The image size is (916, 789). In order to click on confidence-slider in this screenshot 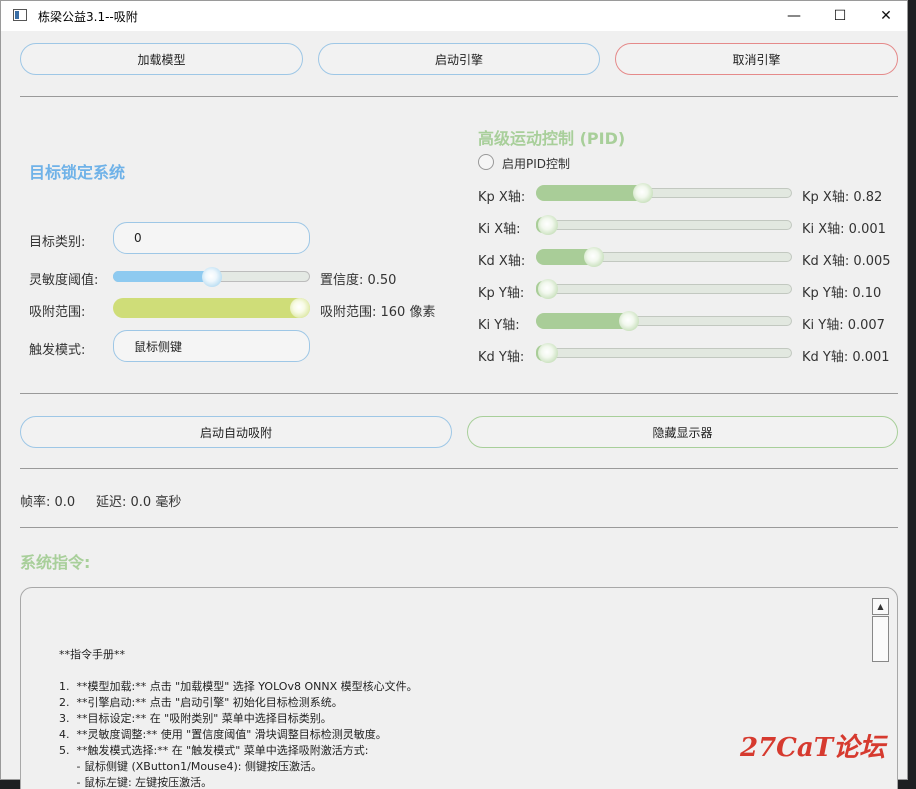, I will do `click(211, 277)`.